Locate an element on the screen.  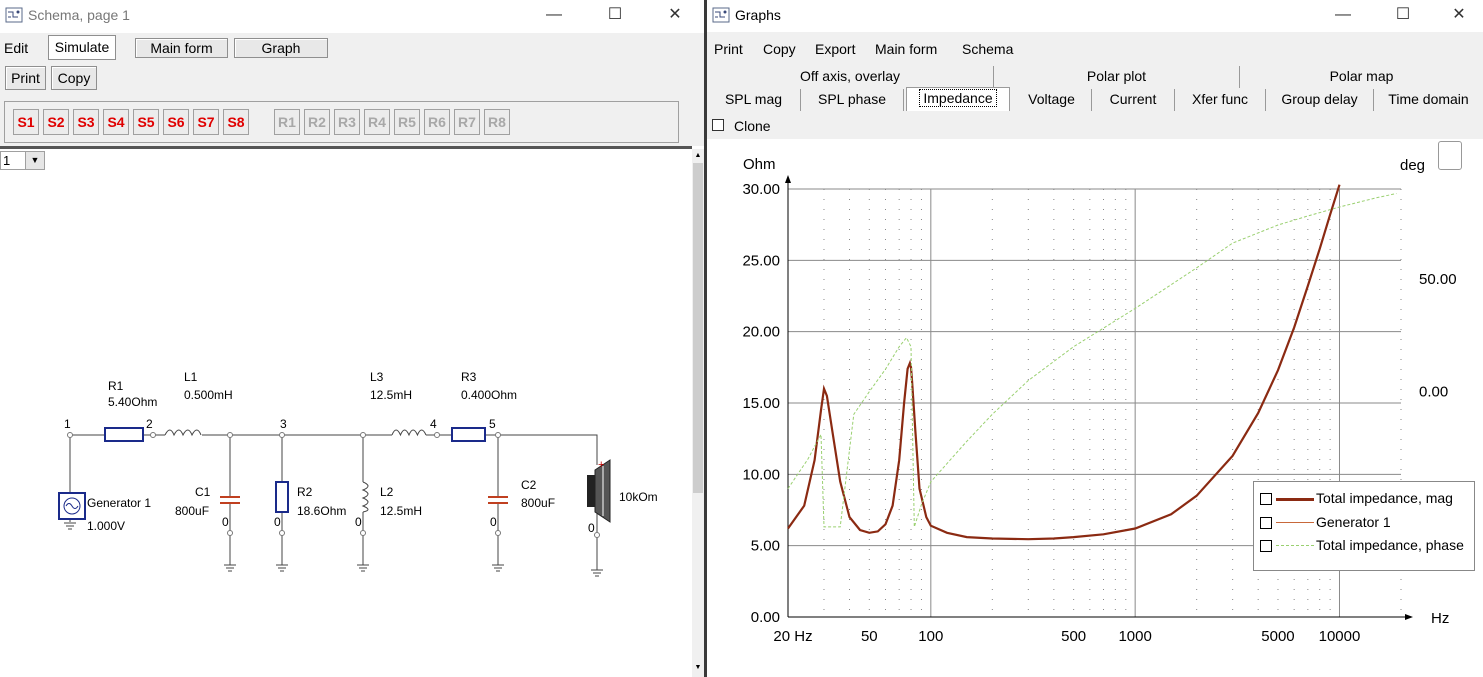
ref-button-r5: R5 is located at coordinates (407, 122).